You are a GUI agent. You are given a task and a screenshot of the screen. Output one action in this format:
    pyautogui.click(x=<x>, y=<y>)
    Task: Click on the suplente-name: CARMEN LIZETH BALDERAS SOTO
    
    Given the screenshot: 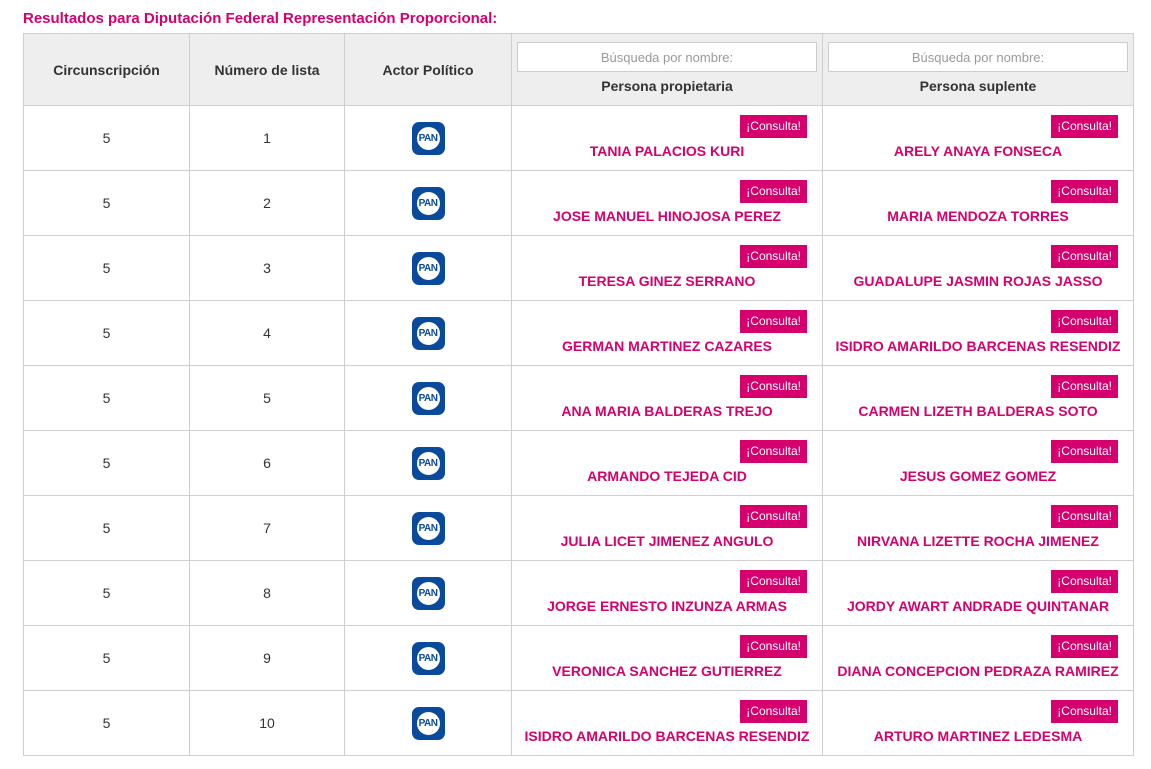 What is the action you would take?
    pyautogui.click(x=978, y=411)
    